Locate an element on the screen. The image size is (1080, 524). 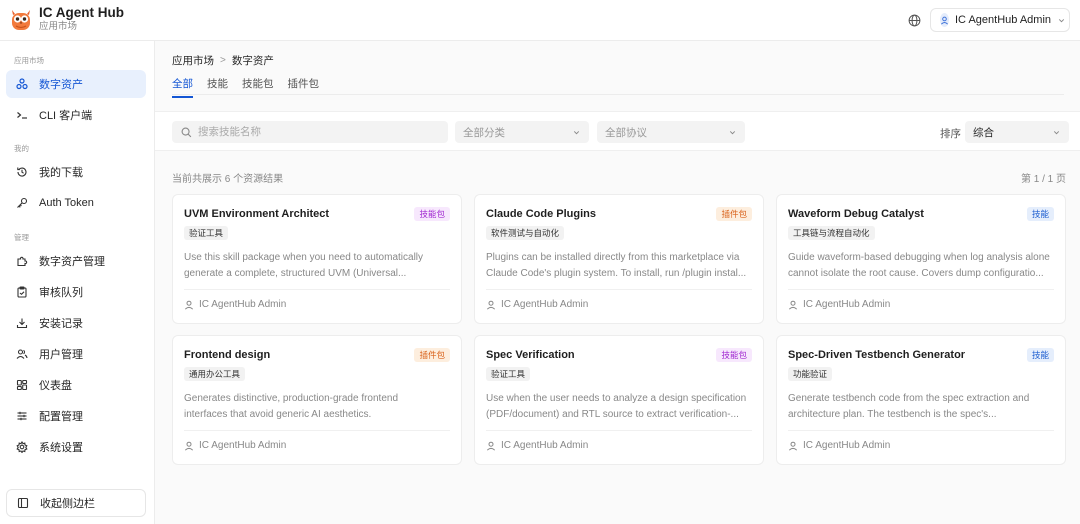
sidebar-item-label: 审核队列 is located at coordinates (61, 293).